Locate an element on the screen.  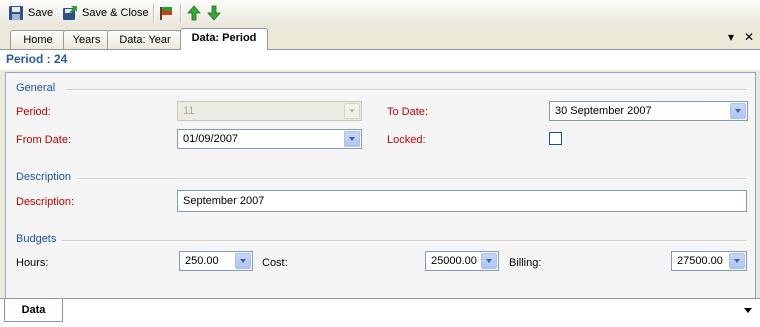
tab-home: Home is located at coordinates (38, 39).